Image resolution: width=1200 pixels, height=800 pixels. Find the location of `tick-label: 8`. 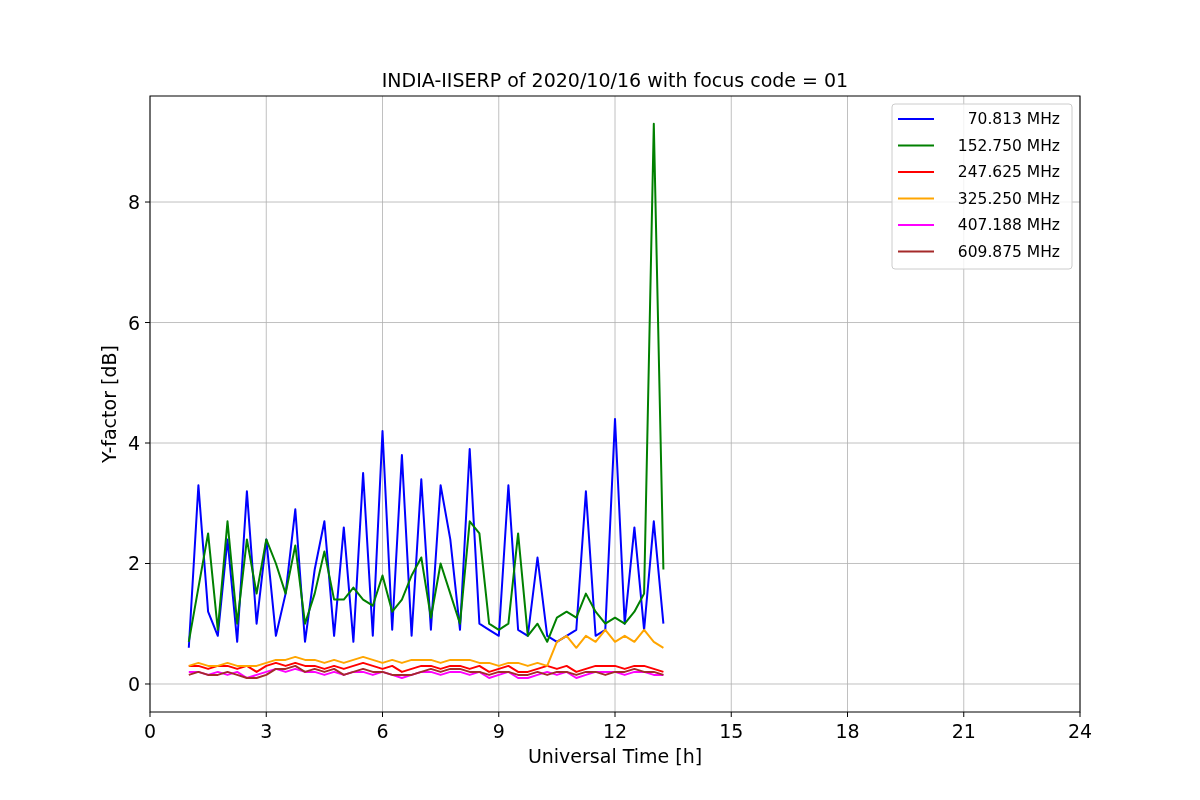

tick-label: 8 is located at coordinates (133, 202).